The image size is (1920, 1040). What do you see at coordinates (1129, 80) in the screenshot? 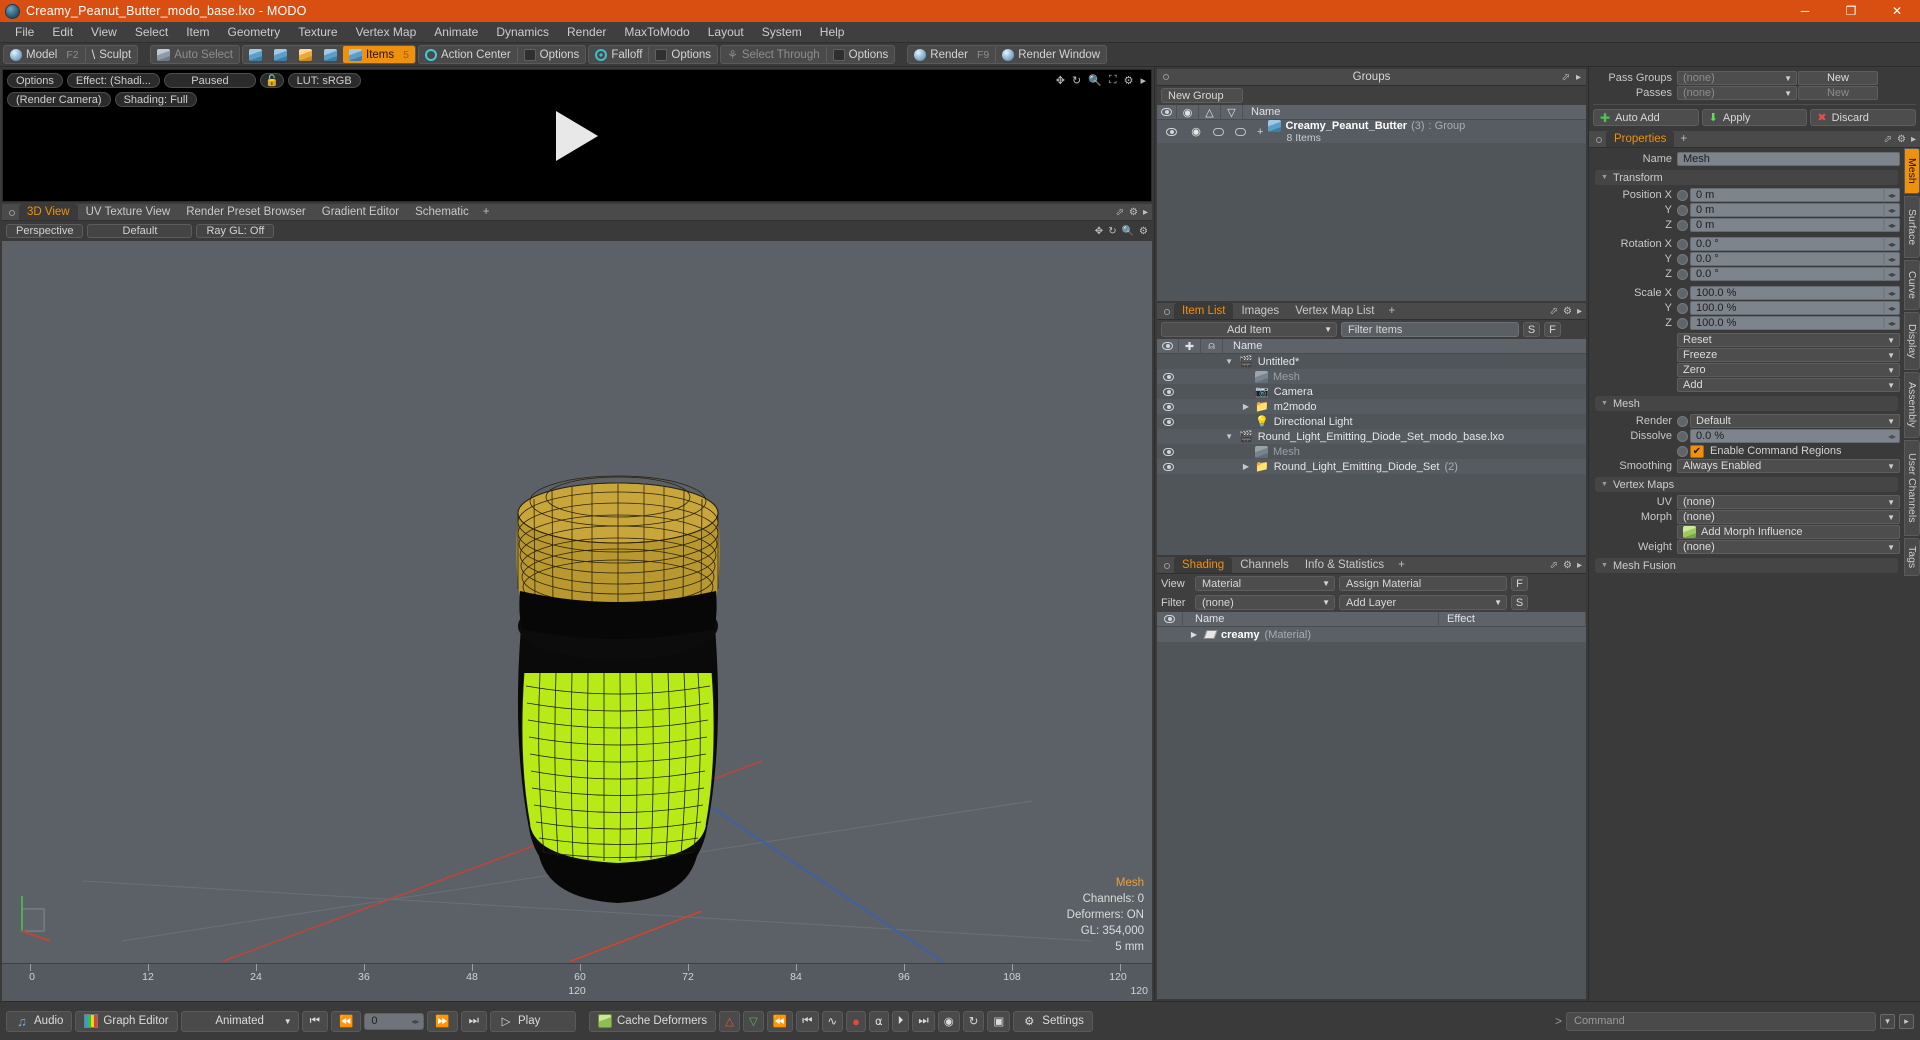
I see `gear-icon: ⚙` at bounding box center [1129, 80].